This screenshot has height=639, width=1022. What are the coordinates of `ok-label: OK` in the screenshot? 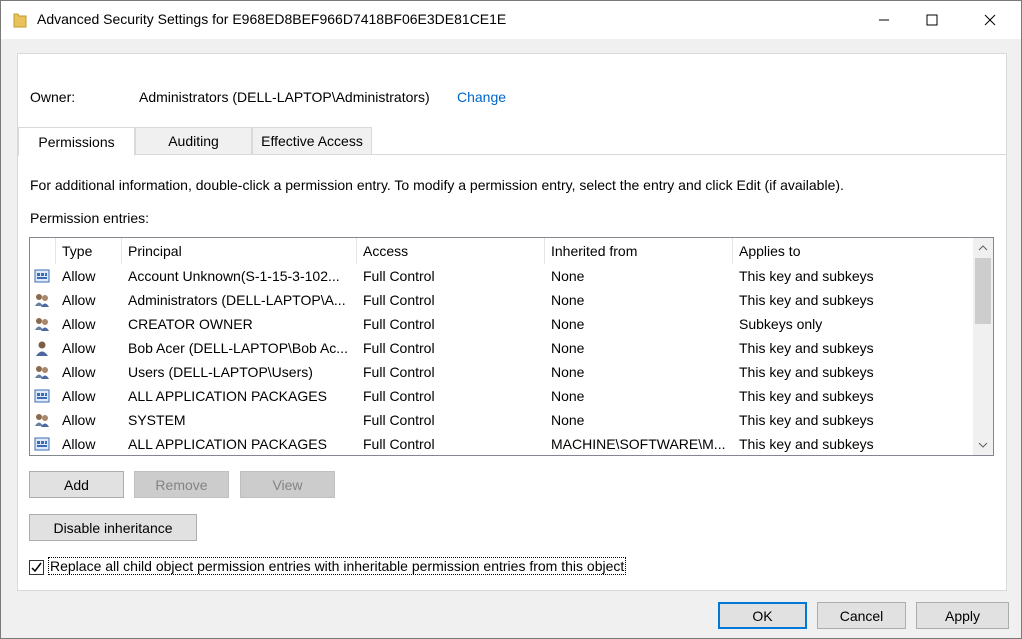 It's located at (762, 615).